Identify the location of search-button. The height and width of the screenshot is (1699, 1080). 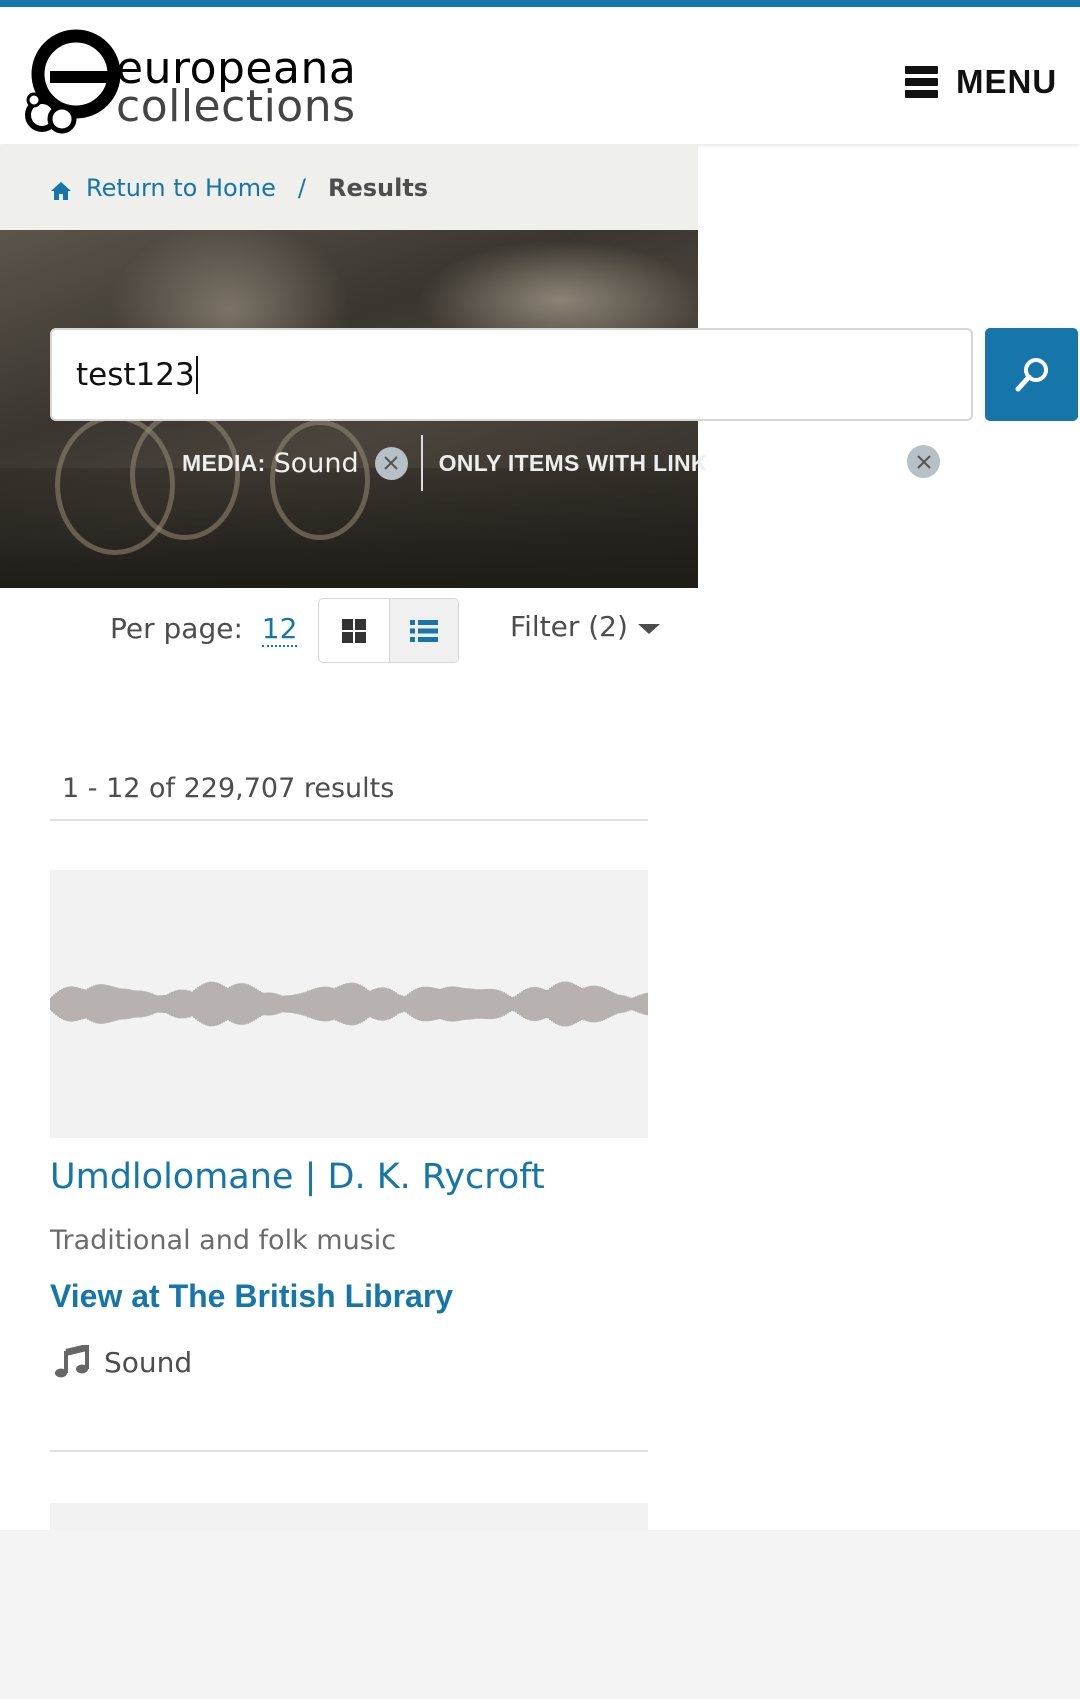
(1031, 374).